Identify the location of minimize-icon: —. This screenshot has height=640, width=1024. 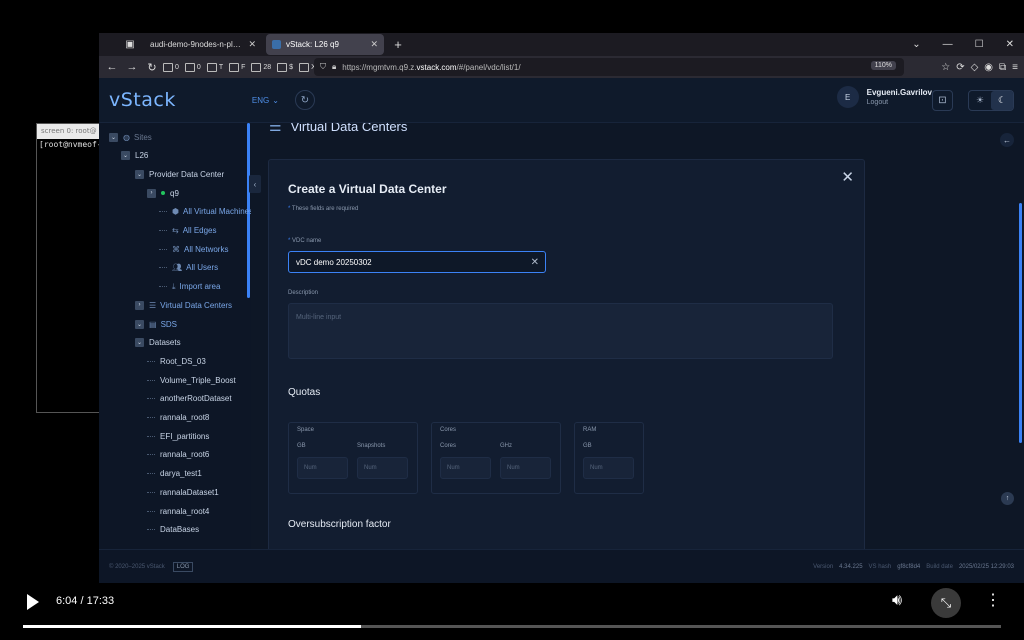
(948, 44).